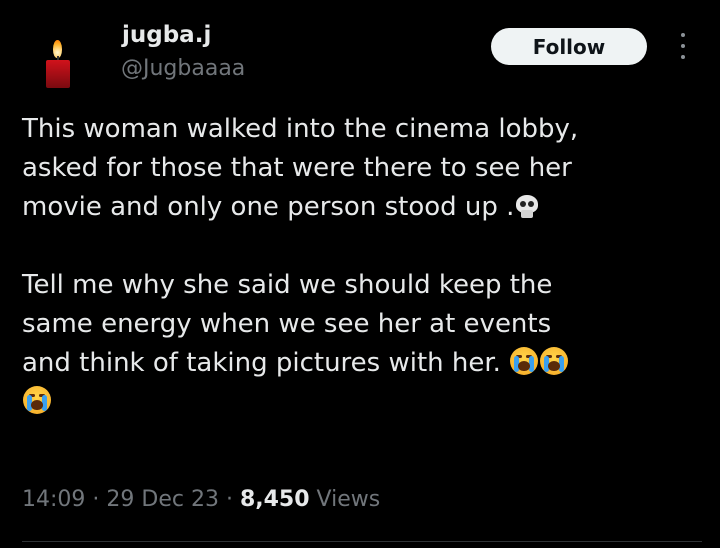 This screenshot has width=720, height=548. What do you see at coordinates (362, 402) in the screenshot?
I see `emoji-line` at bounding box center [362, 402].